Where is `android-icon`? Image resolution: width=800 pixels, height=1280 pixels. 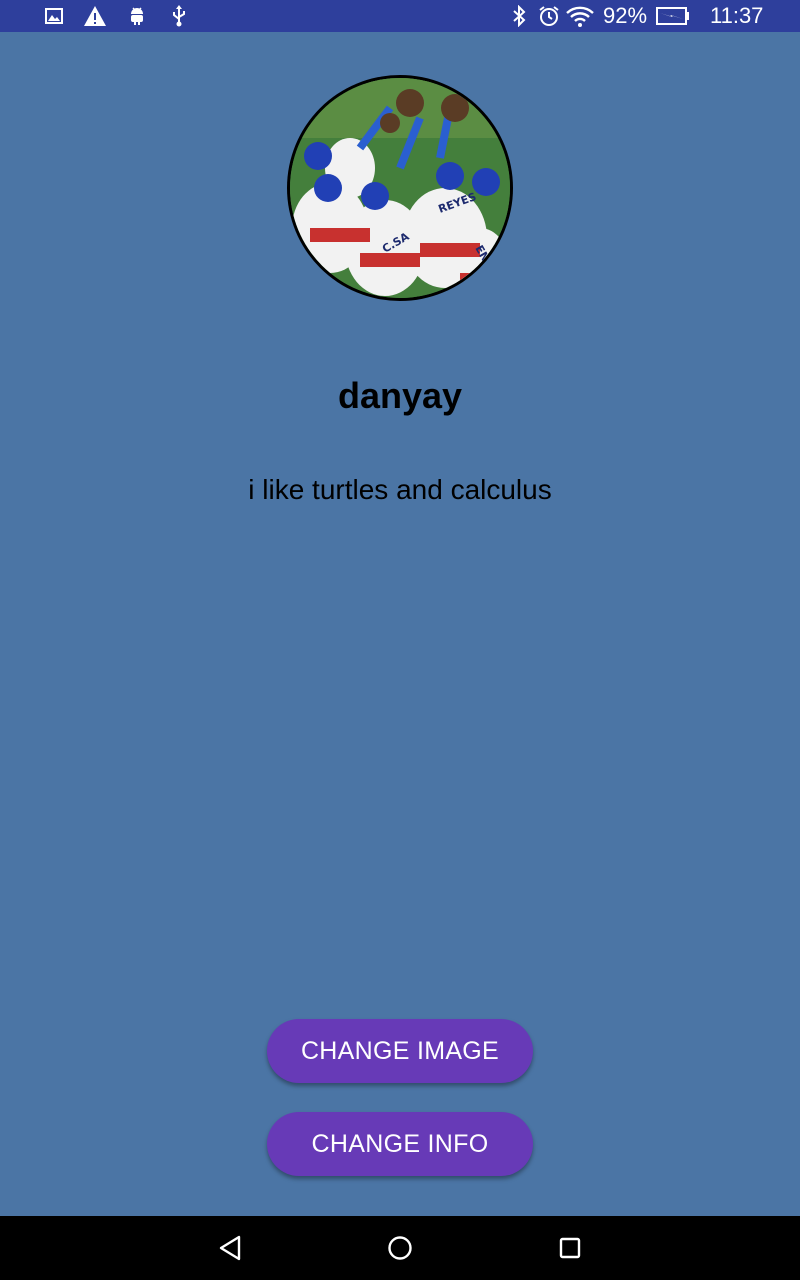 android-icon is located at coordinates (137, 16).